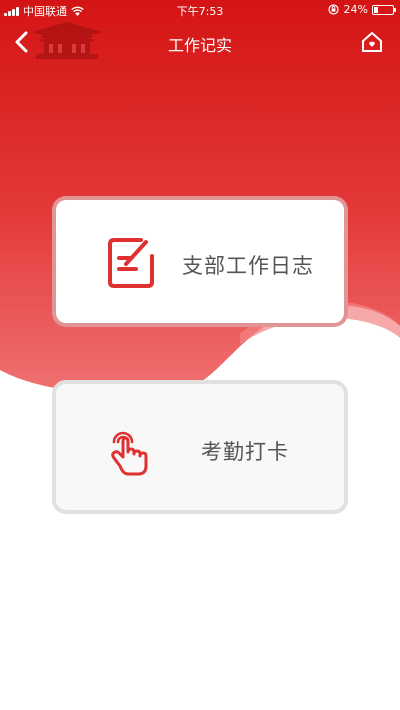 The width and height of the screenshot is (400, 710). Describe the element at coordinates (199, 45) in the screenshot. I see `page-title: 工作记实` at that location.